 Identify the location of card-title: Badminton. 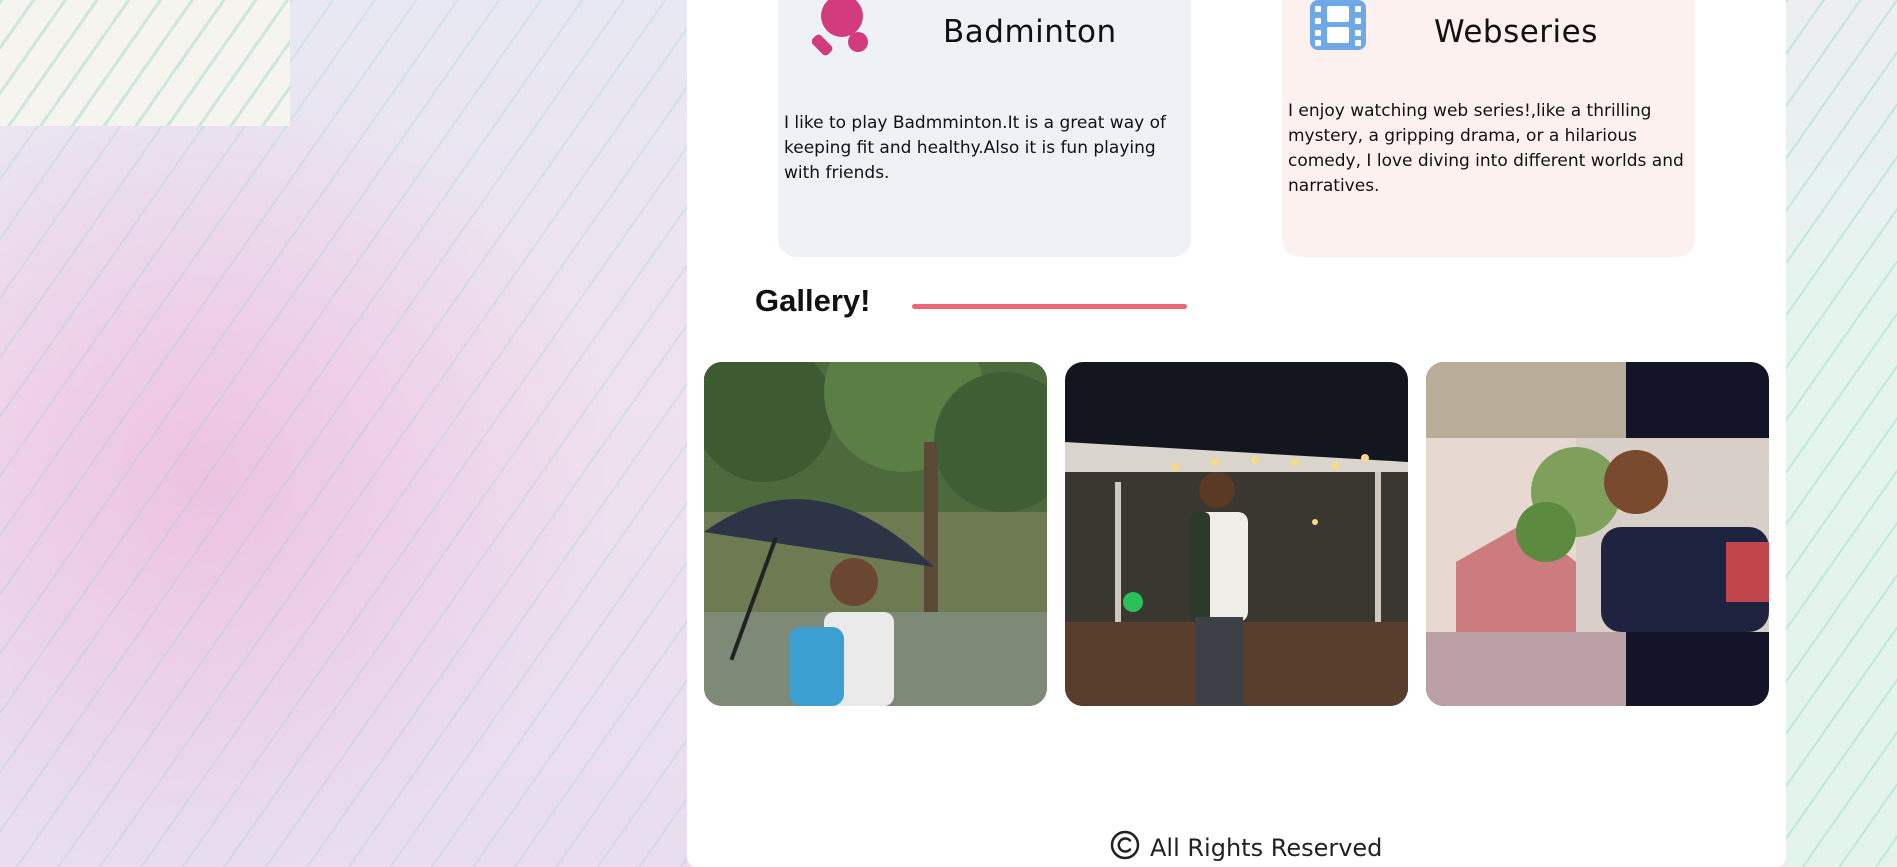
(1030, 32).